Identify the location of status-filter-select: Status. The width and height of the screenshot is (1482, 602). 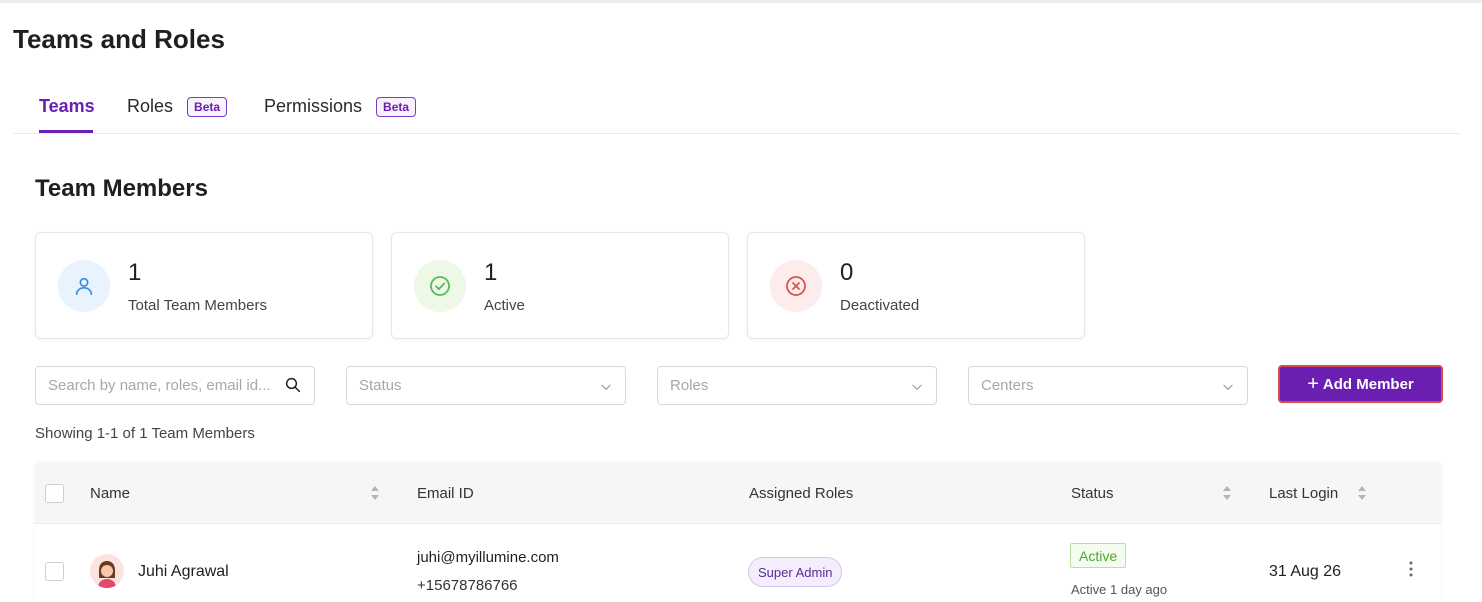
(486, 385).